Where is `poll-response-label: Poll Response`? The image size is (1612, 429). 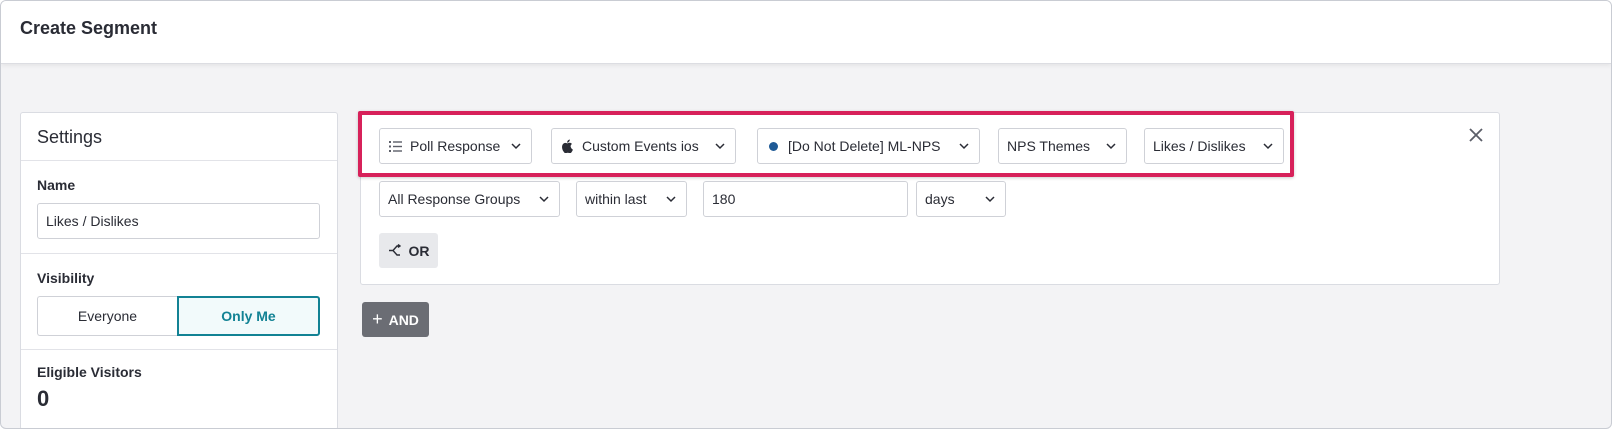
poll-response-label: Poll Response is located at coordinates (455, 146).